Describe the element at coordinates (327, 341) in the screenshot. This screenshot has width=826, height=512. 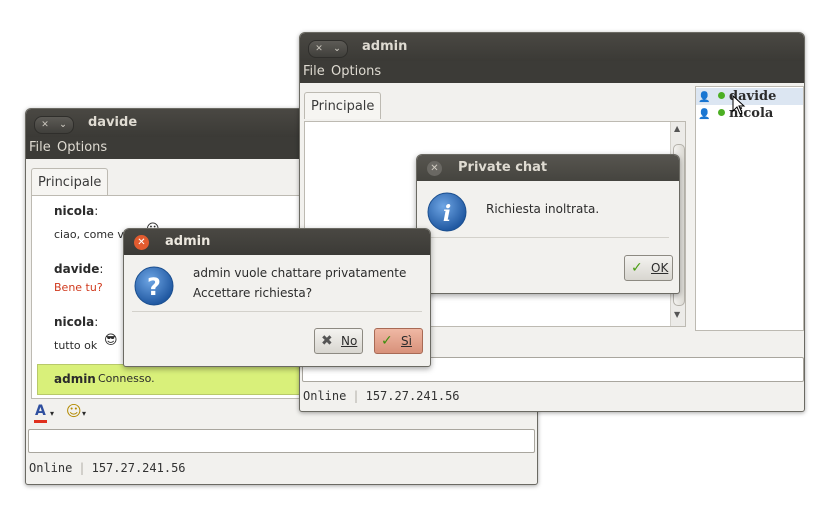
I see `cancel-x-icon: ✖` at that location.